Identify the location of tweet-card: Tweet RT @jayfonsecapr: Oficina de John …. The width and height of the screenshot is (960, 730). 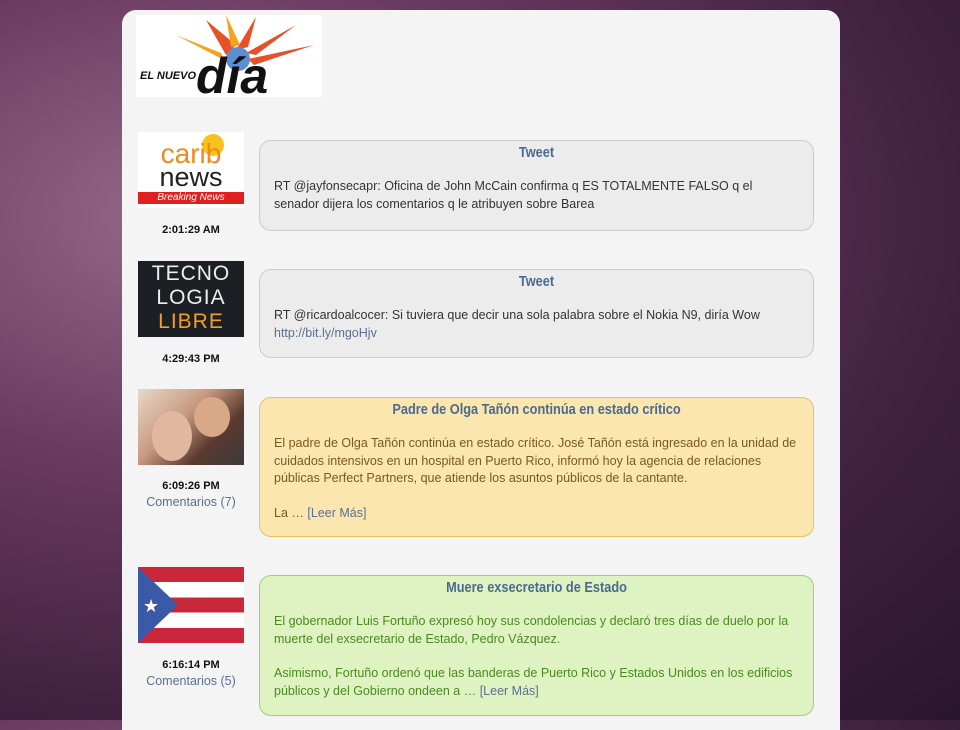
(536, 185).